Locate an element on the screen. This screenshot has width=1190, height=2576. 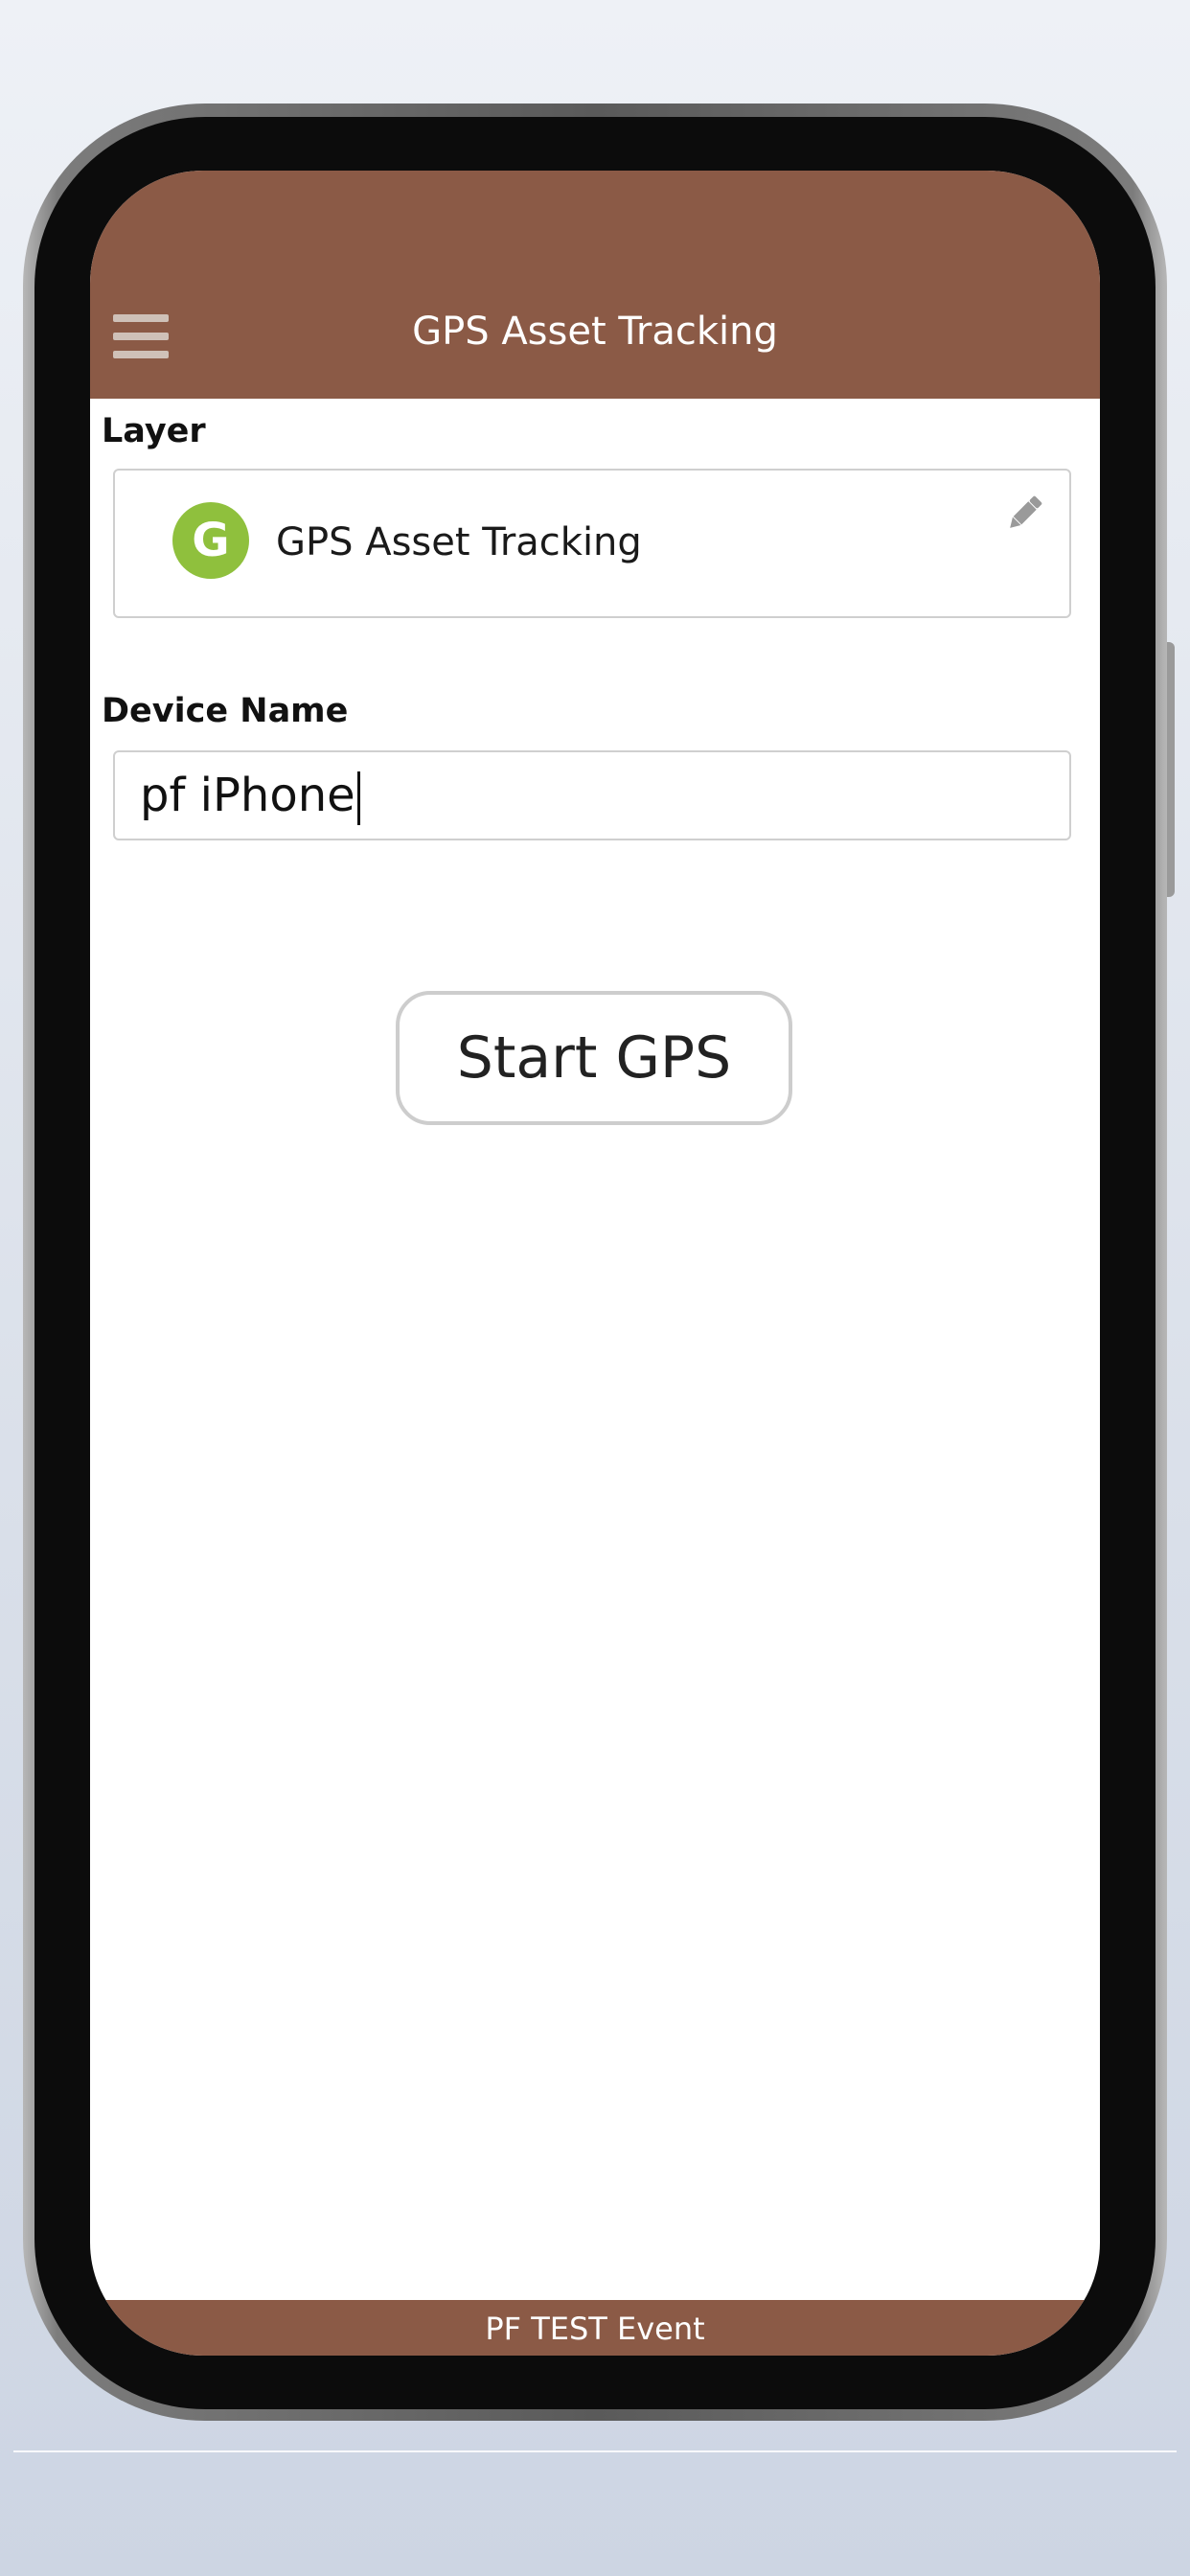
layer-selector: G GPS Asset Tracking is located at coordinates (592, 543).